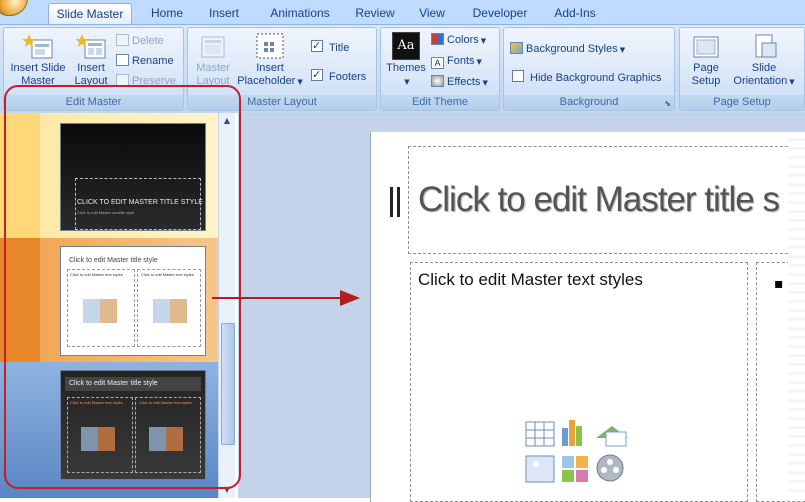 This screenshot has height=502, width=805. I want to click on effects-icon, so click(437, 81).